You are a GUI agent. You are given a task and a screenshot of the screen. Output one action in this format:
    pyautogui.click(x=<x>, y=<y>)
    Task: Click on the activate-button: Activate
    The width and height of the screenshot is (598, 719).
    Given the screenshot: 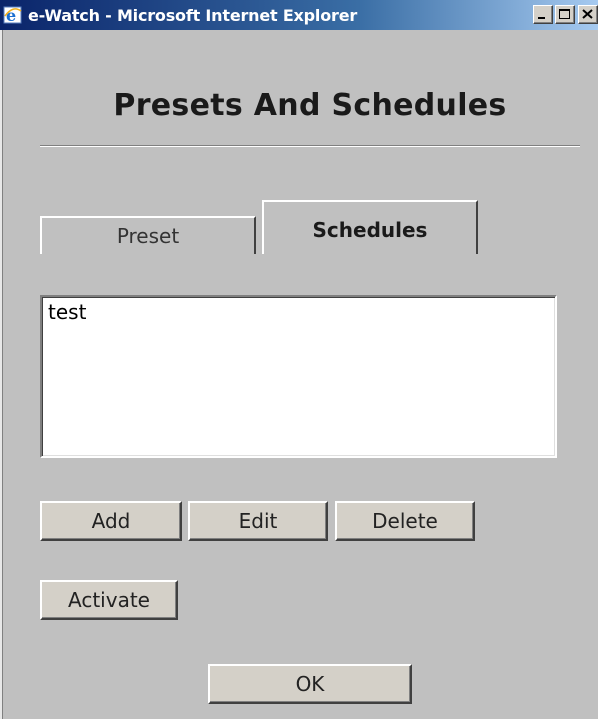 What is the action you would take?
    pyautogui.click(x=109, y=600)
    